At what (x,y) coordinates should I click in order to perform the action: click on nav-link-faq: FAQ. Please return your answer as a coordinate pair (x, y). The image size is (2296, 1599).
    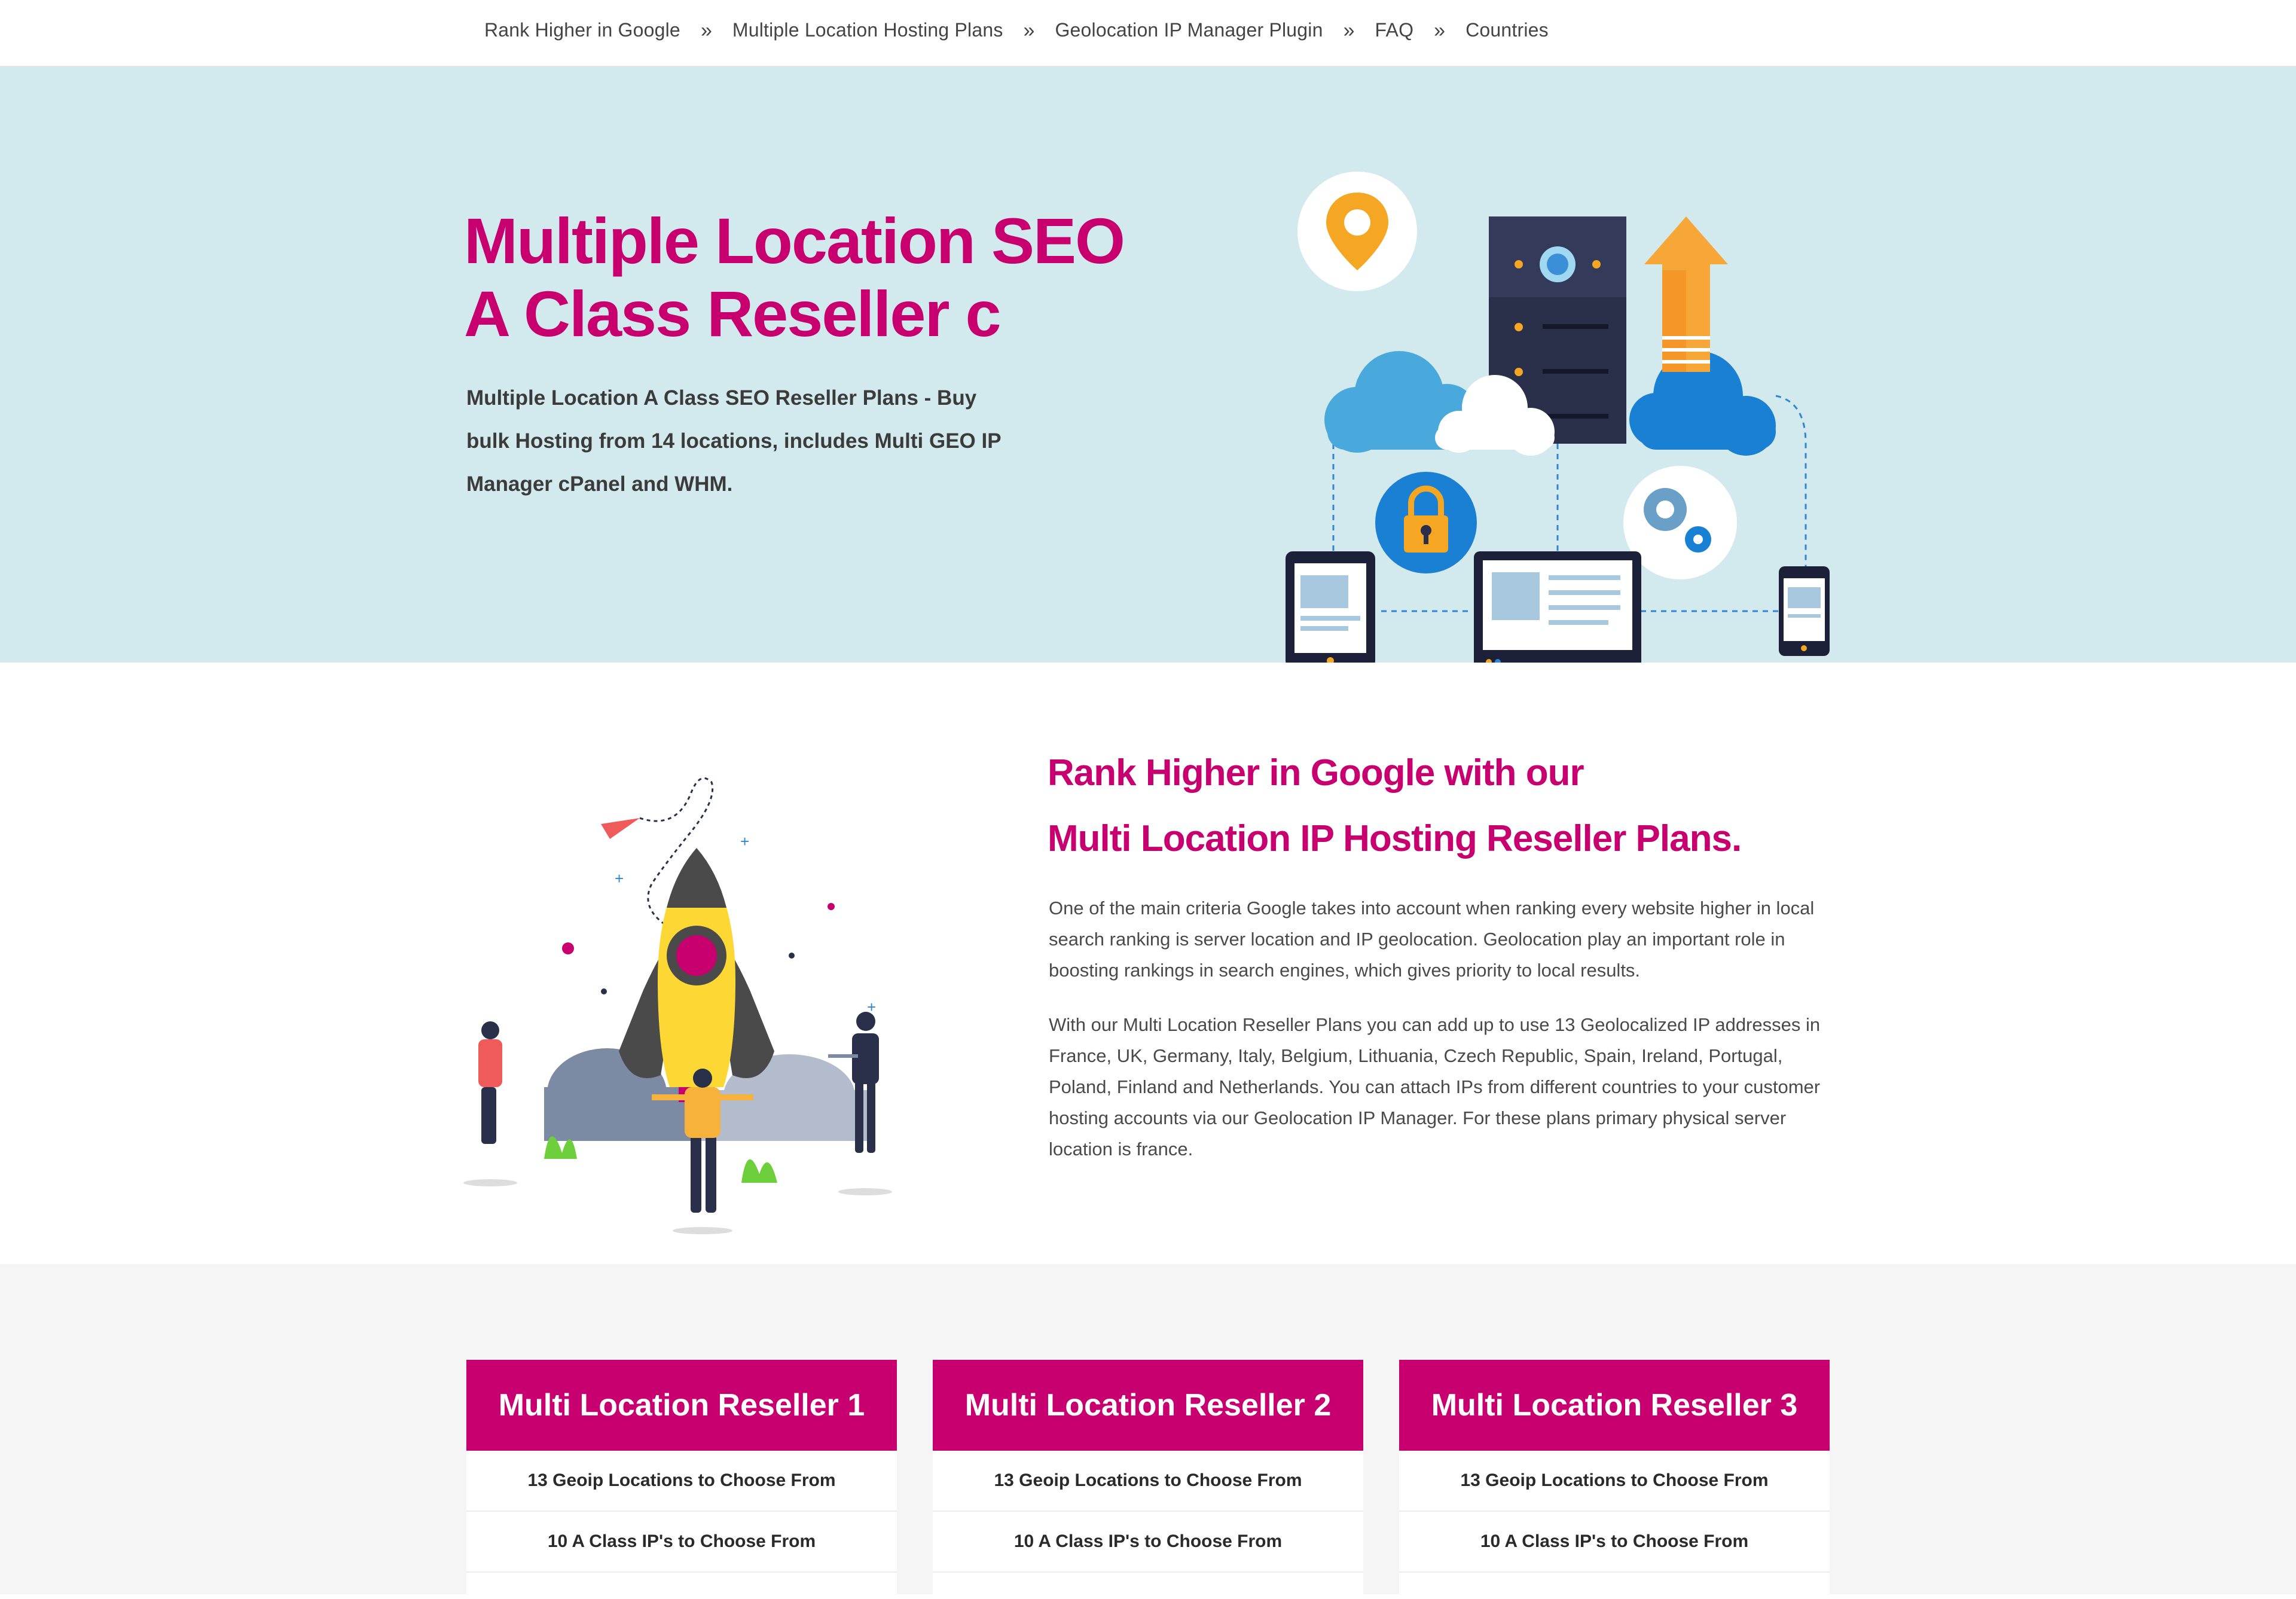
    Looking at the image, I should click on (1394, 30).